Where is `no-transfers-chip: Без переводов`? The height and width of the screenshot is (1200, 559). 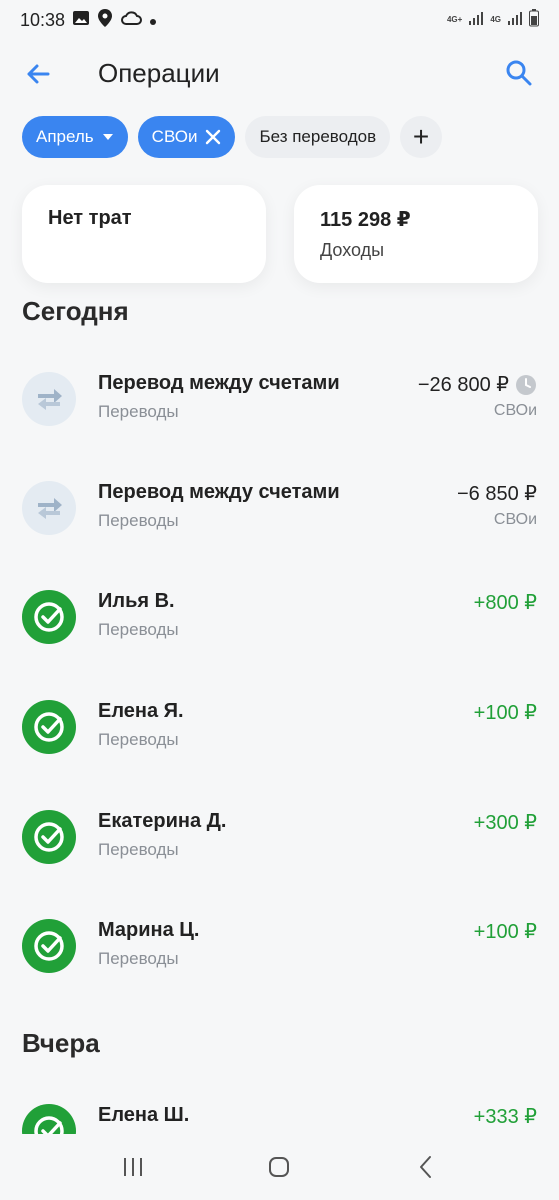 no-transfers-chip: Без переводов is located at coordinates (318, 137).